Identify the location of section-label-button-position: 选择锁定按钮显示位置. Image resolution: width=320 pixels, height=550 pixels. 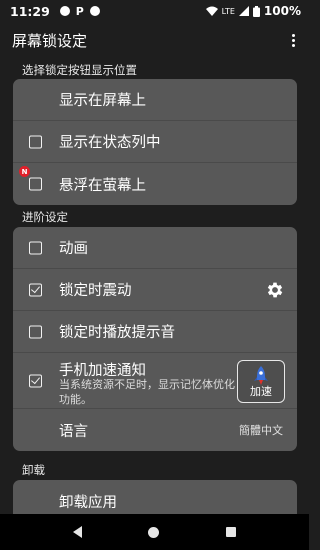
(79, 70).